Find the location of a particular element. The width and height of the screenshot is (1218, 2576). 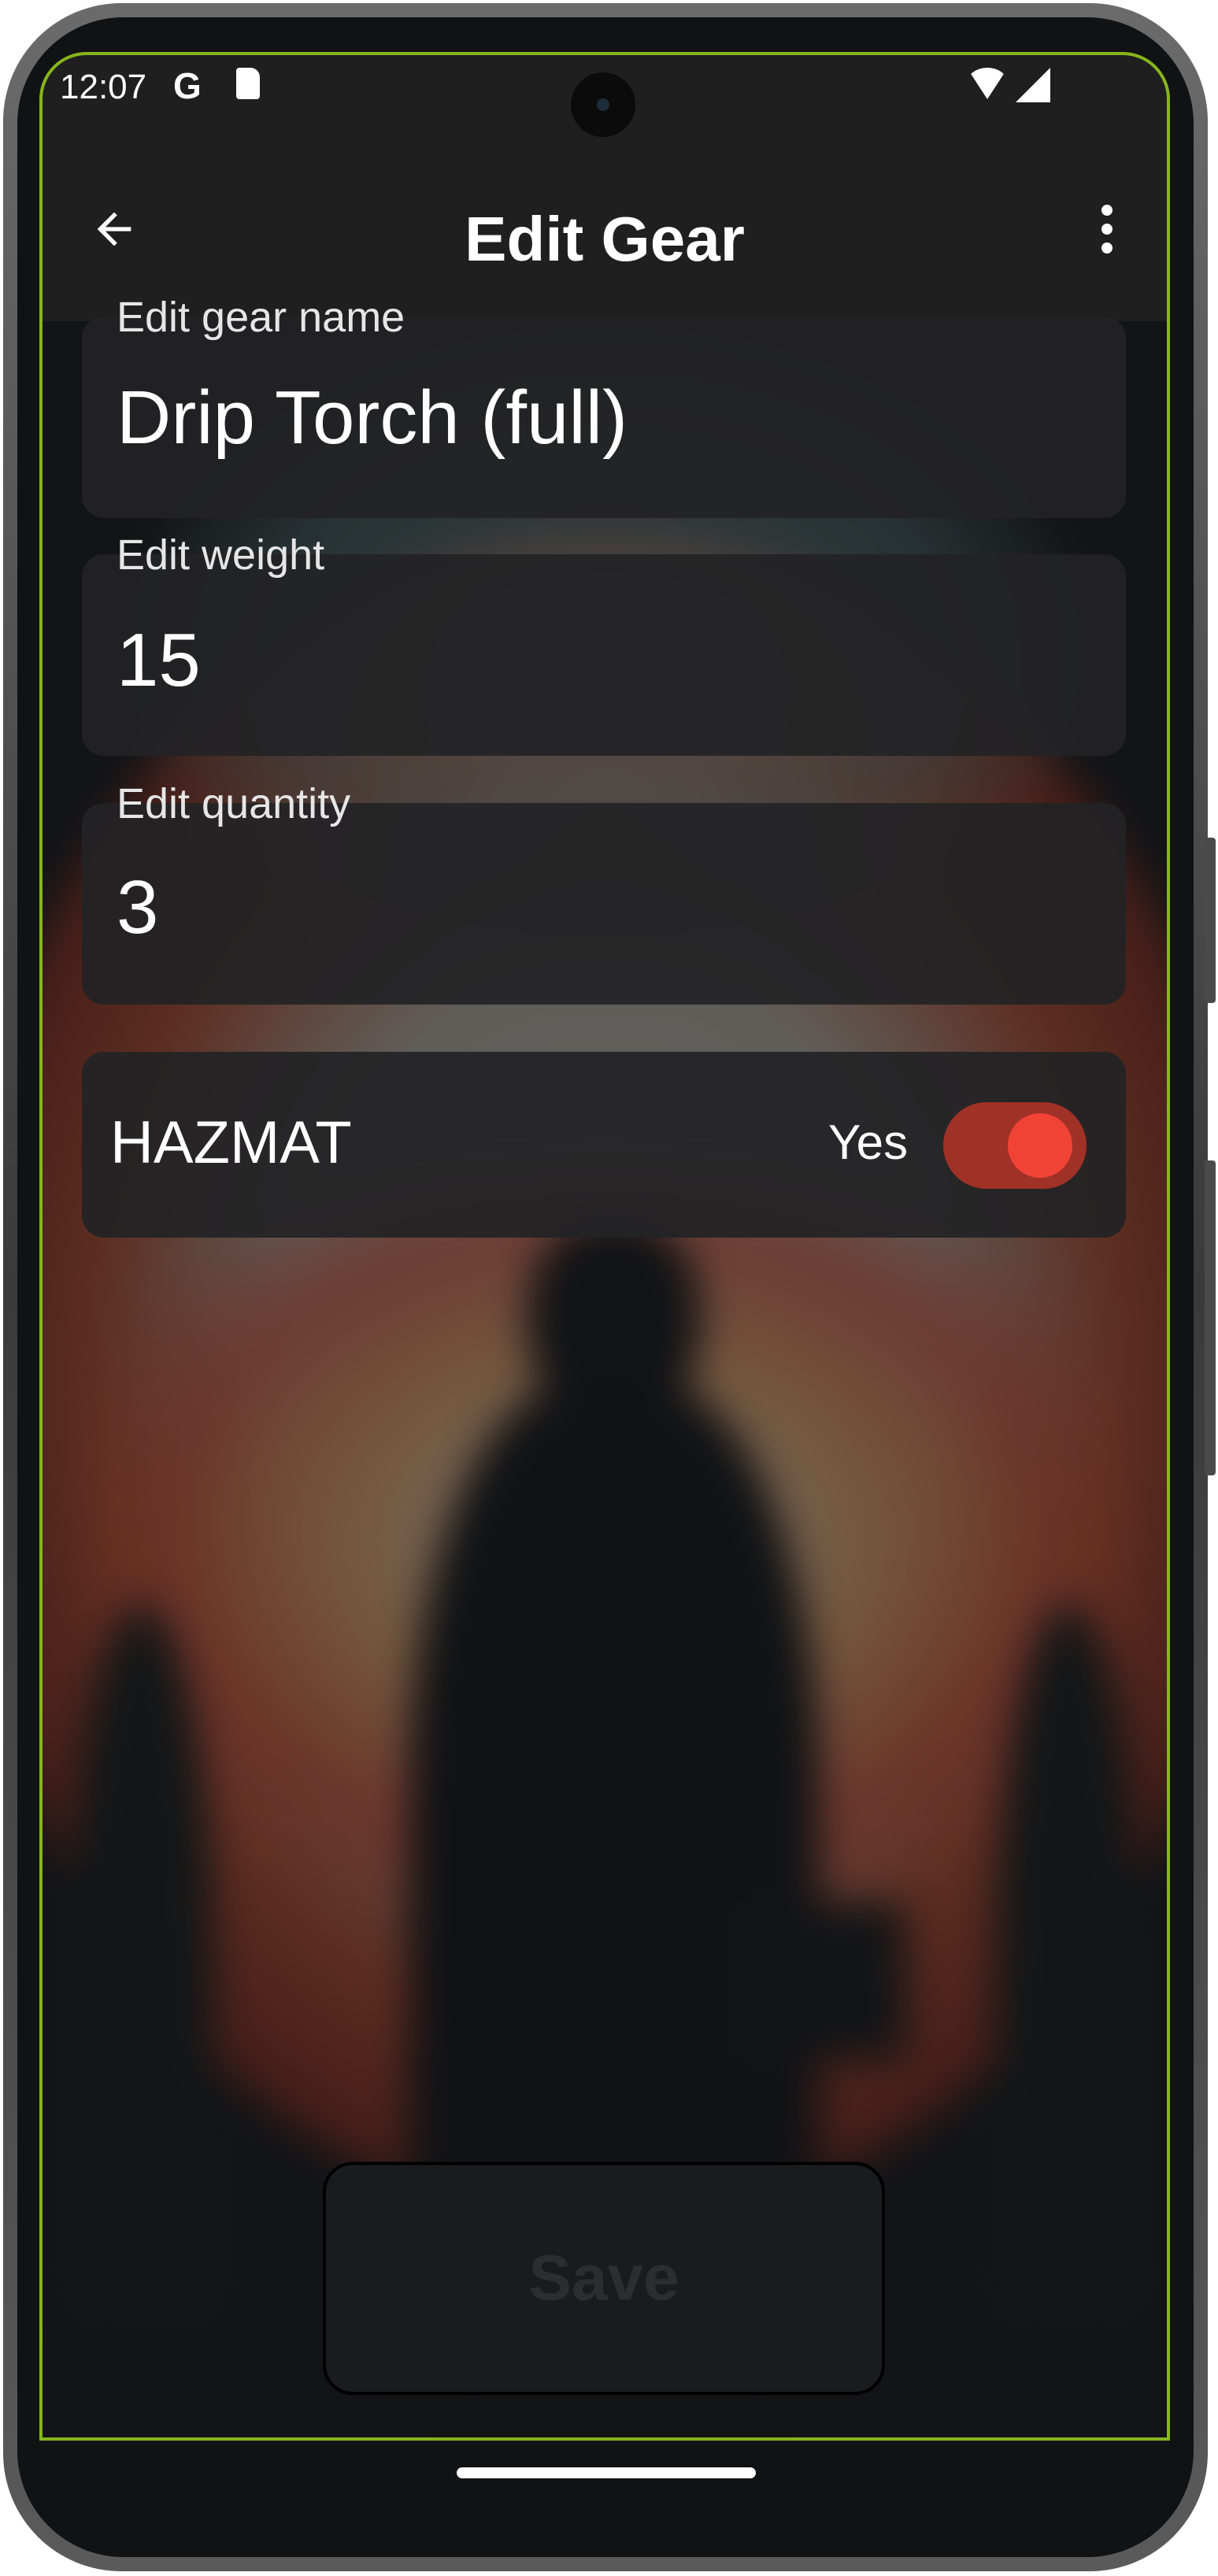

status-bar: 12:07 G is located at coordinates (604, 95).